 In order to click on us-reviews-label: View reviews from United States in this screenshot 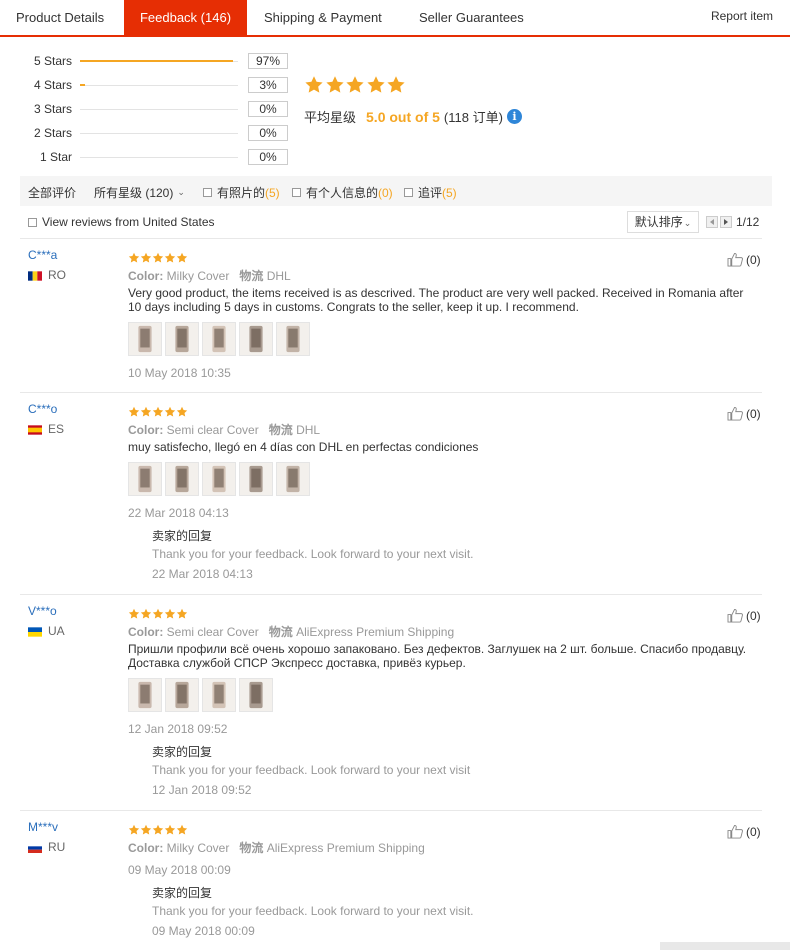, I will do `click(128, 222)`.